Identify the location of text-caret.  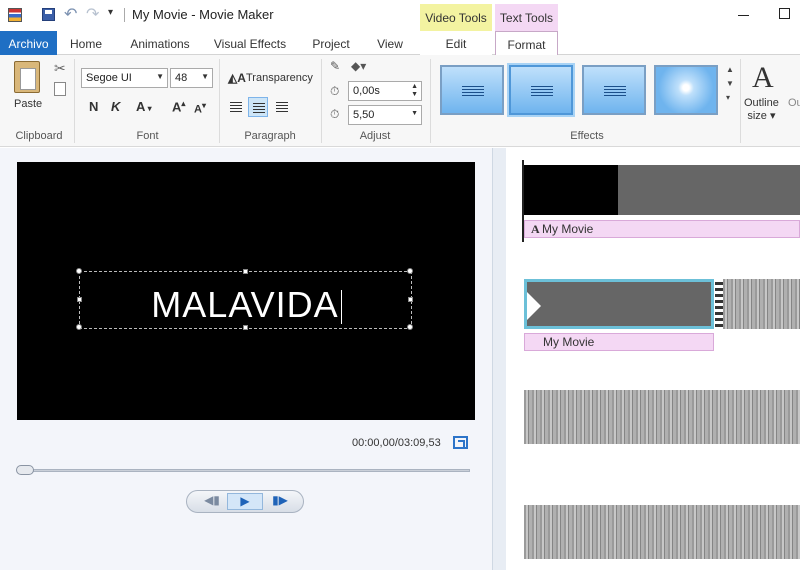
(341, 307).